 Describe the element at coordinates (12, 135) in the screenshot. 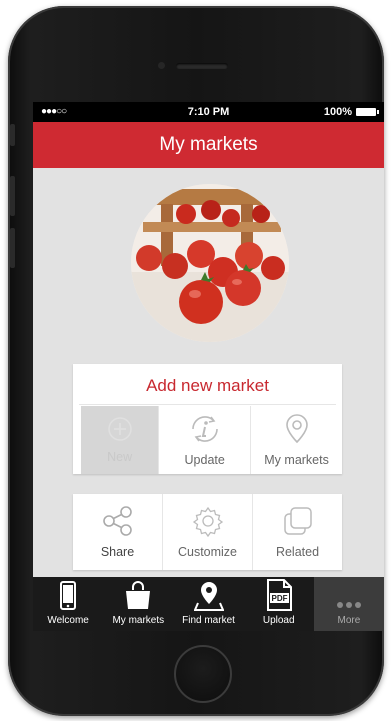

I see `mute-switch` at that location.